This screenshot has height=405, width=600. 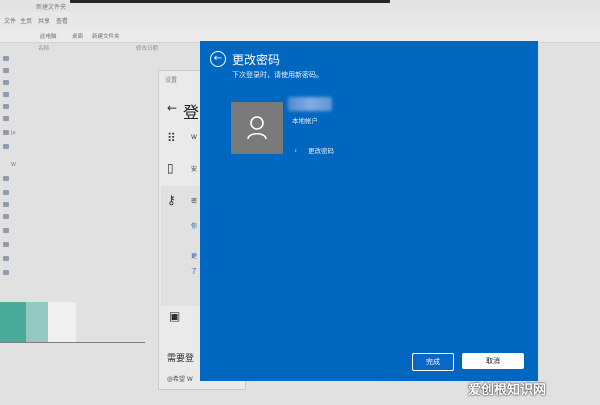 I want to click on blurred-username, so click(x=310, y=104).